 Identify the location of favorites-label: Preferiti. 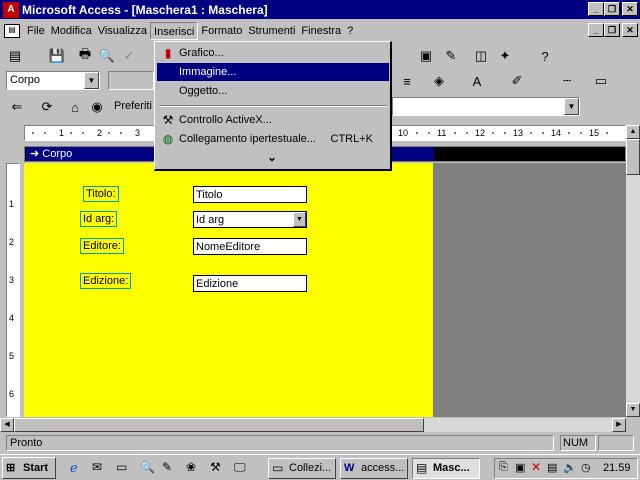
(133, 106).